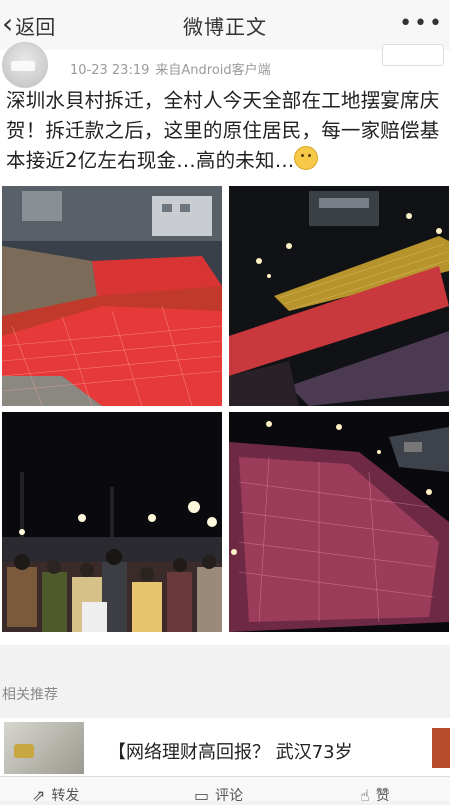  Describe the element at coordinates (8, 23) in the screenshot. I see `chevron-left-icon: ‹` at that location.